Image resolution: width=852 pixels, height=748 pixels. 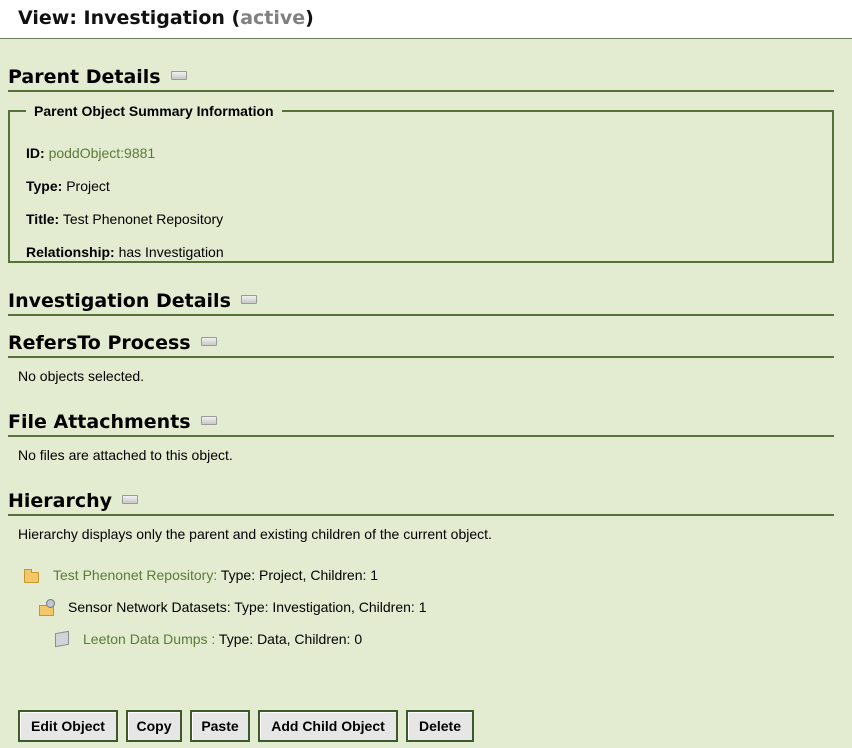 I want to click on section-title: Hierarchy, so click(x=73, y=501).